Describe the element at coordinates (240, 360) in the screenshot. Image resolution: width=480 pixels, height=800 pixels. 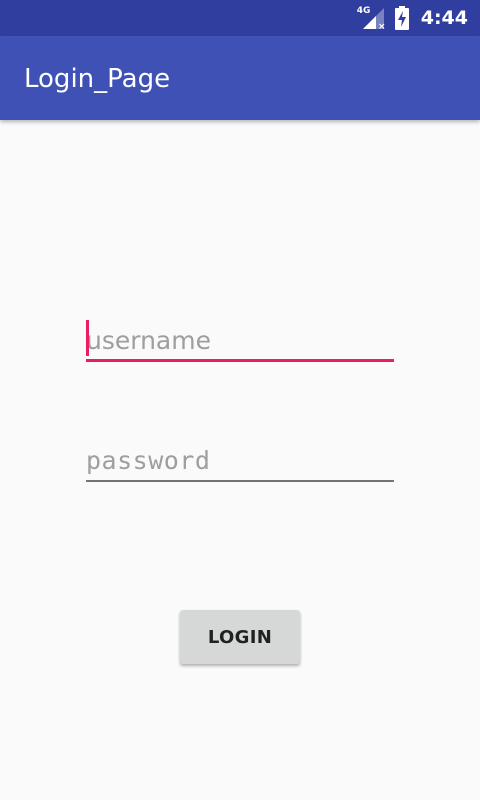
I see `username-underline` at that location.